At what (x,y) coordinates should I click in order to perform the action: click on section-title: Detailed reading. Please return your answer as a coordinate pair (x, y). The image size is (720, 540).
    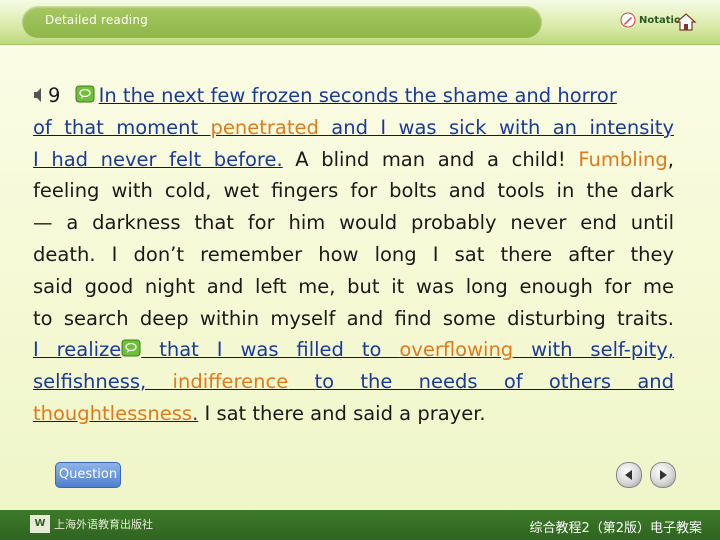
    Looking at the image, I should click on (96, 20).